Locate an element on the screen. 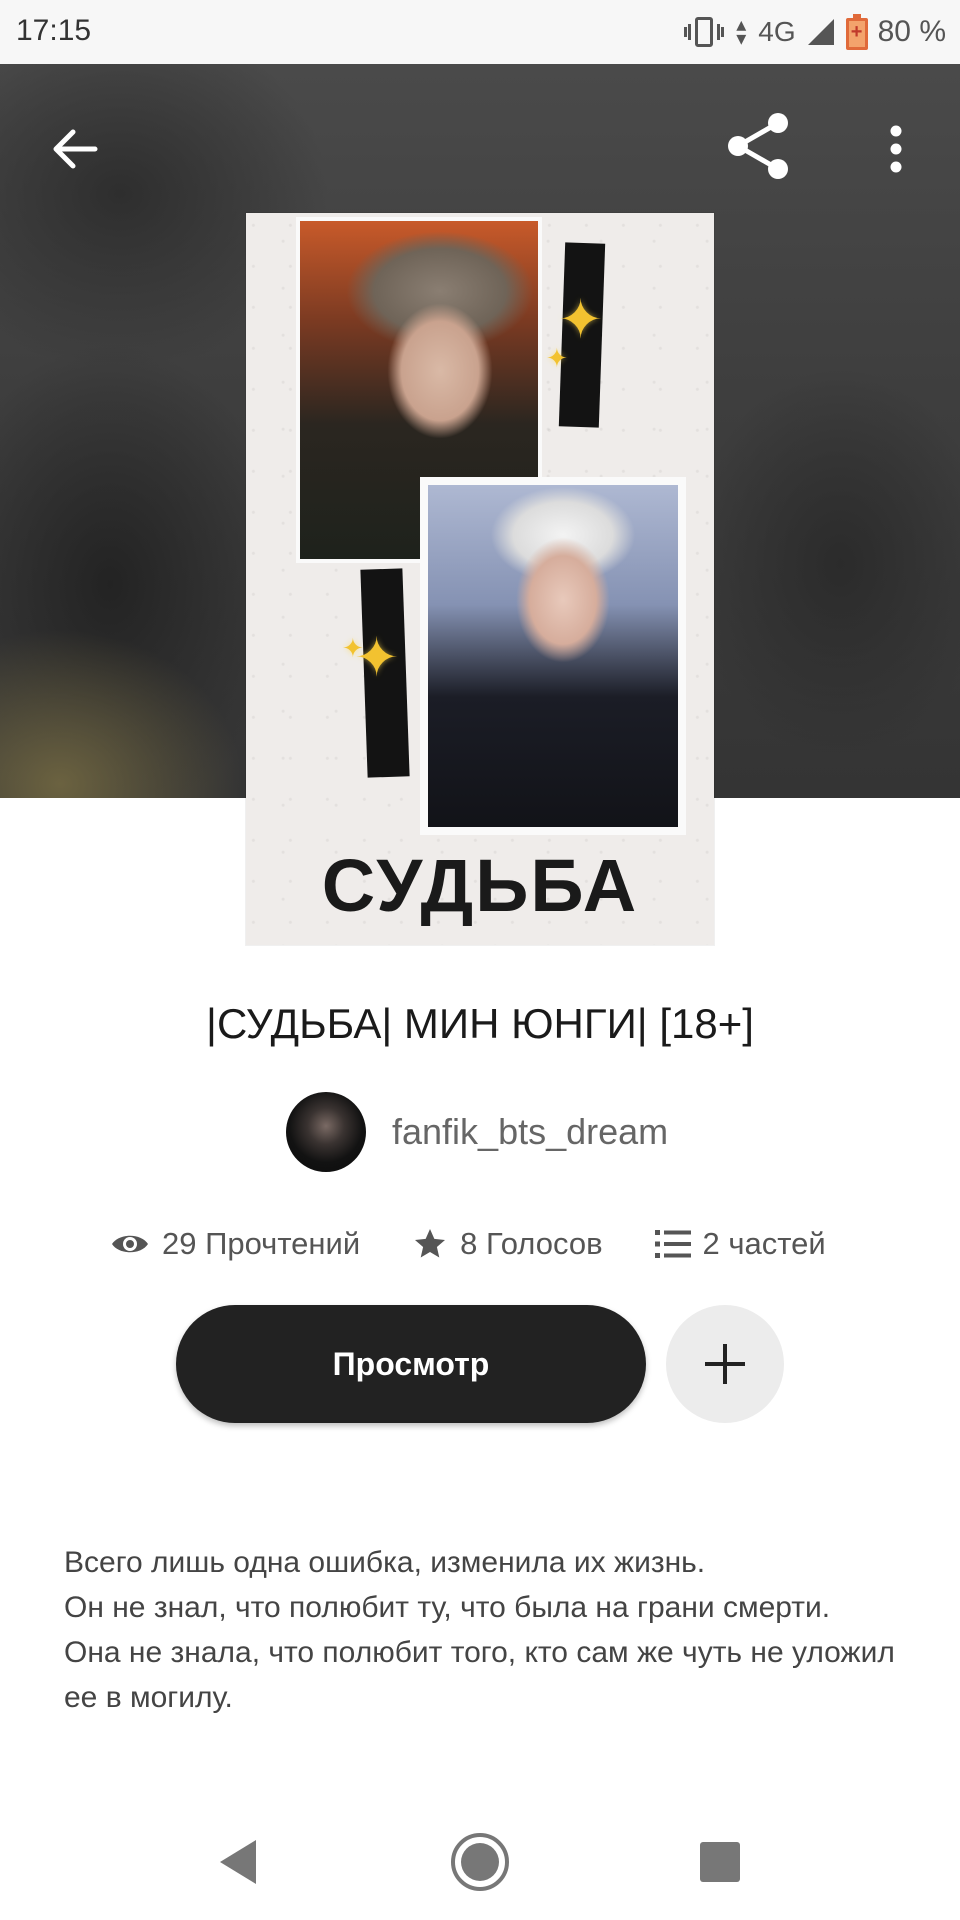 This screenshot has width=960, height=1920. parts-count: 2 частей is located at coordinates (764, 1243).